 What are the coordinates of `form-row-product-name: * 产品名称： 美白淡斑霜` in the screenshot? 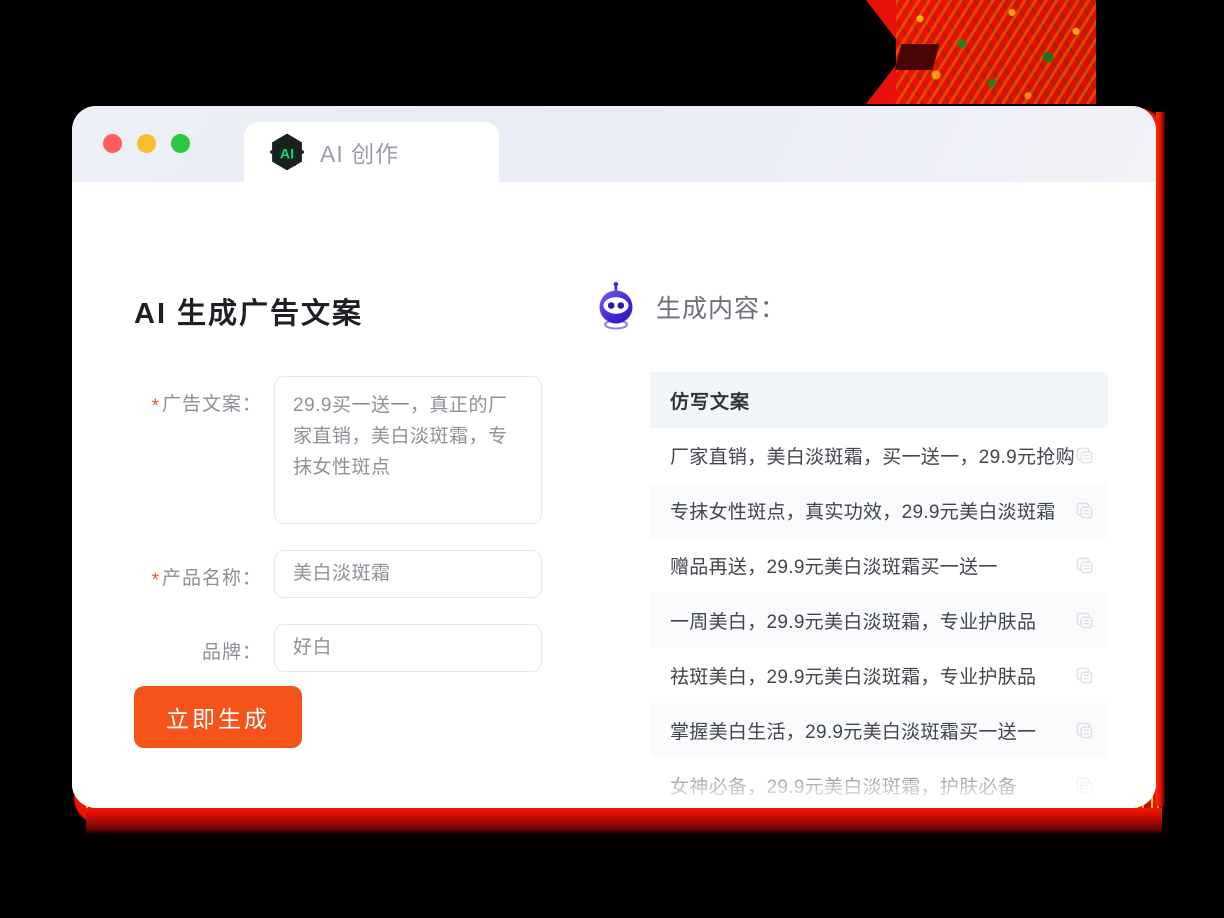 It's located at (357, 574).